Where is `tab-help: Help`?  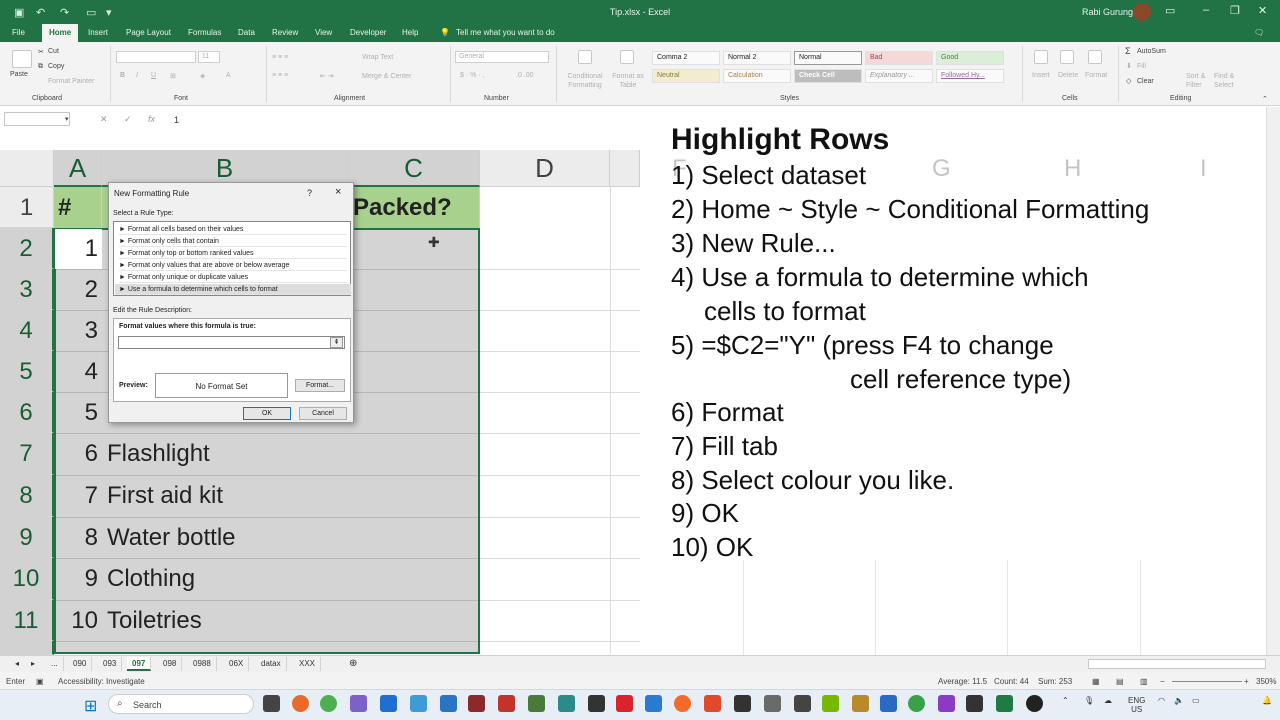
tab-help: Help is located at coordinates (410, 32).